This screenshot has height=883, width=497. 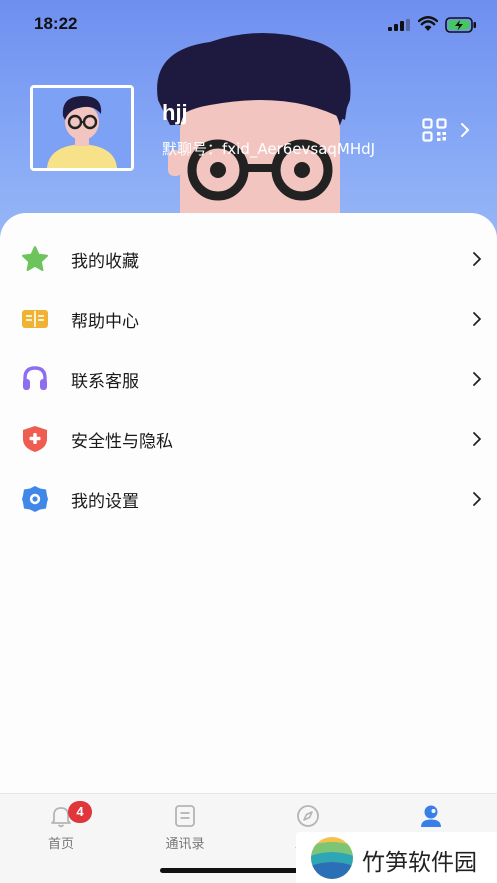 I want to click on battery-charging-icon, so click(x=460, y=25).